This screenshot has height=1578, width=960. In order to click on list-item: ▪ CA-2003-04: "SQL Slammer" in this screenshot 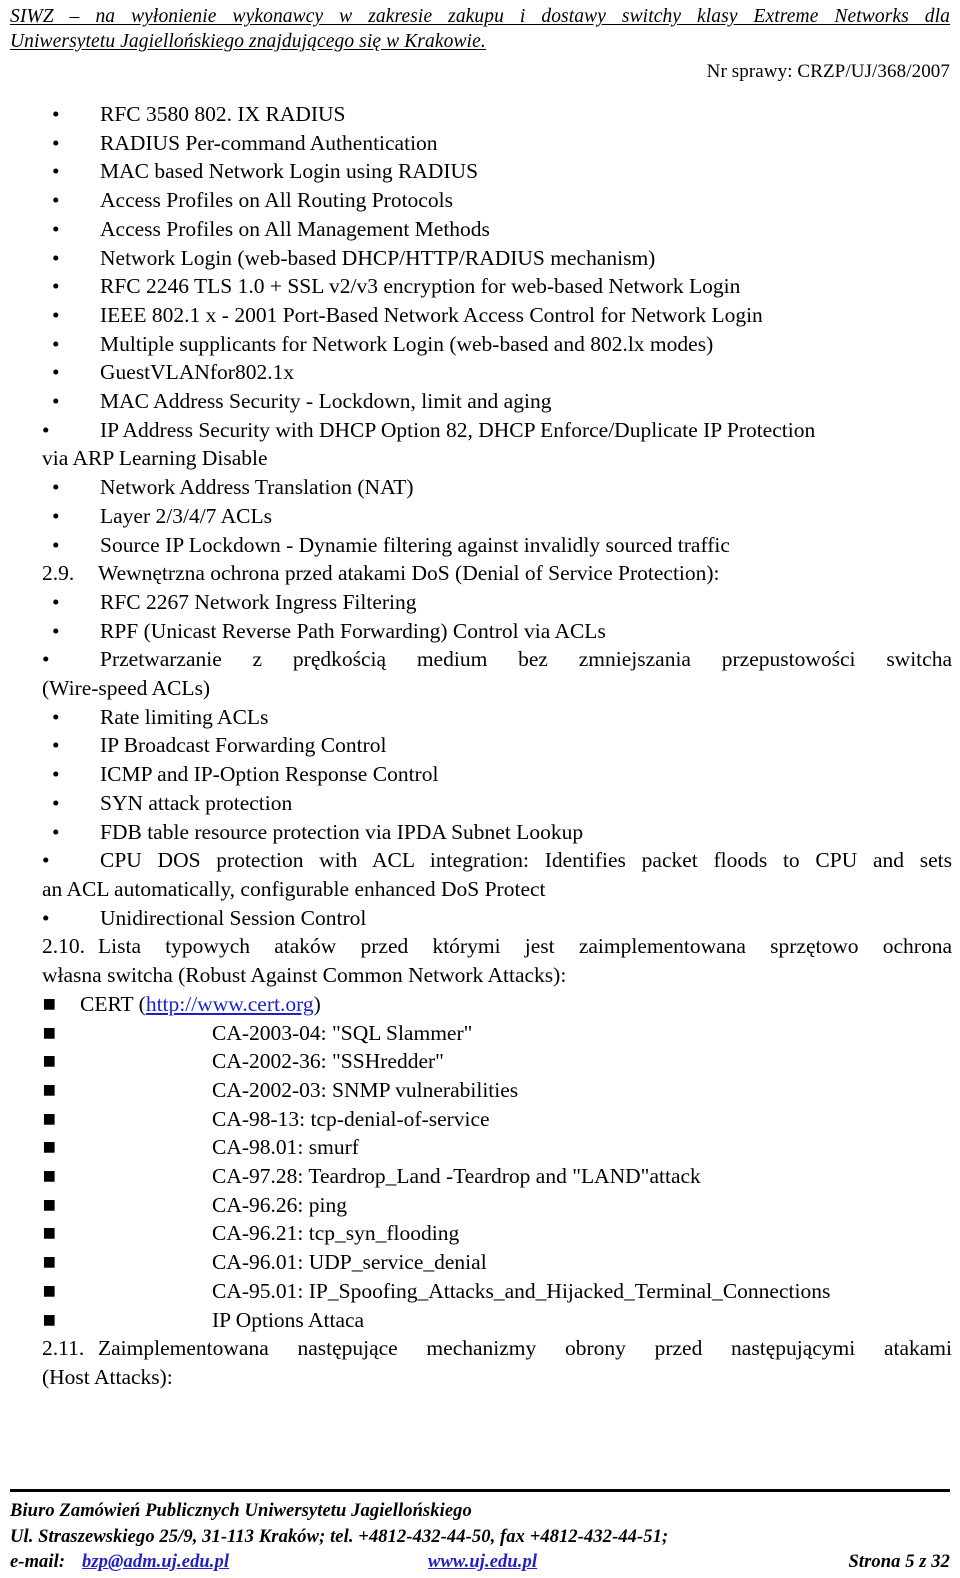, I will do `click(497, 1033)`.